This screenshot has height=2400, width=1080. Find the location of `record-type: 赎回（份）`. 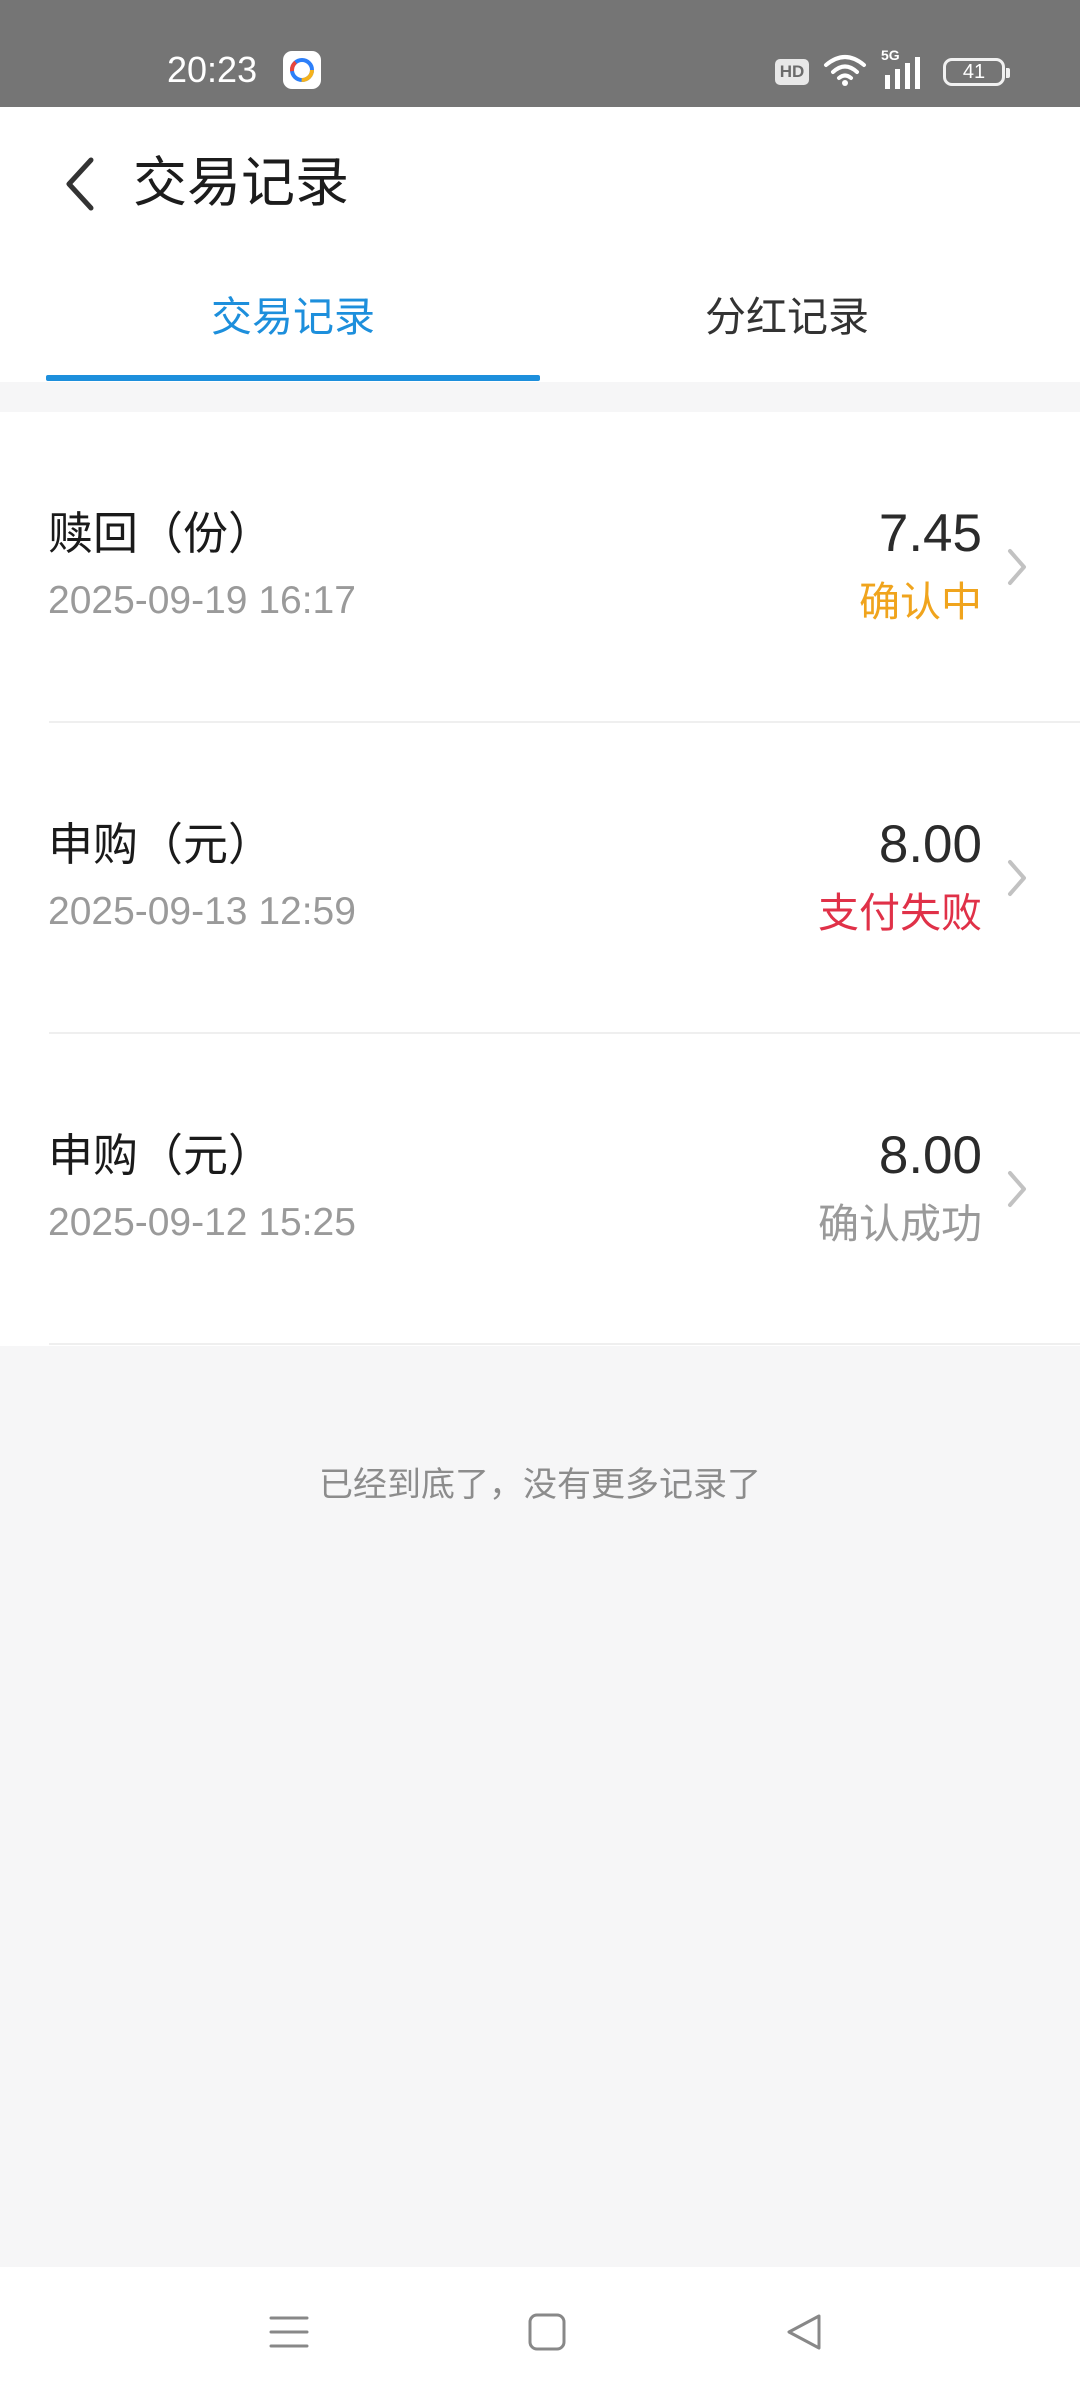

record-type: 赎回（份） is located at coordinates (161, 533).